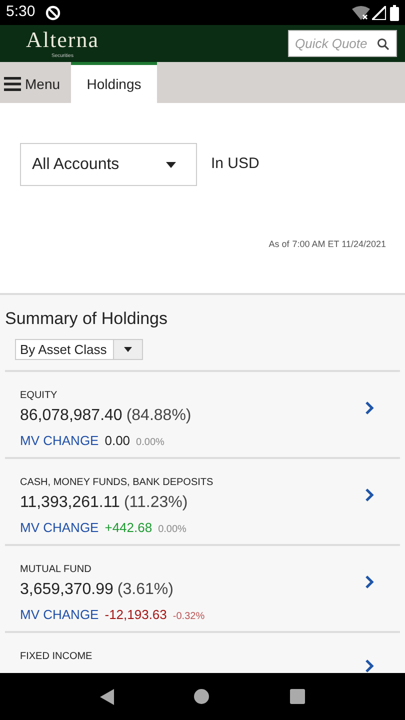  What do you see at coordinates (53, 12) in the screenshot?
I see `no-sync-icon` at bounding box center [53, 12].